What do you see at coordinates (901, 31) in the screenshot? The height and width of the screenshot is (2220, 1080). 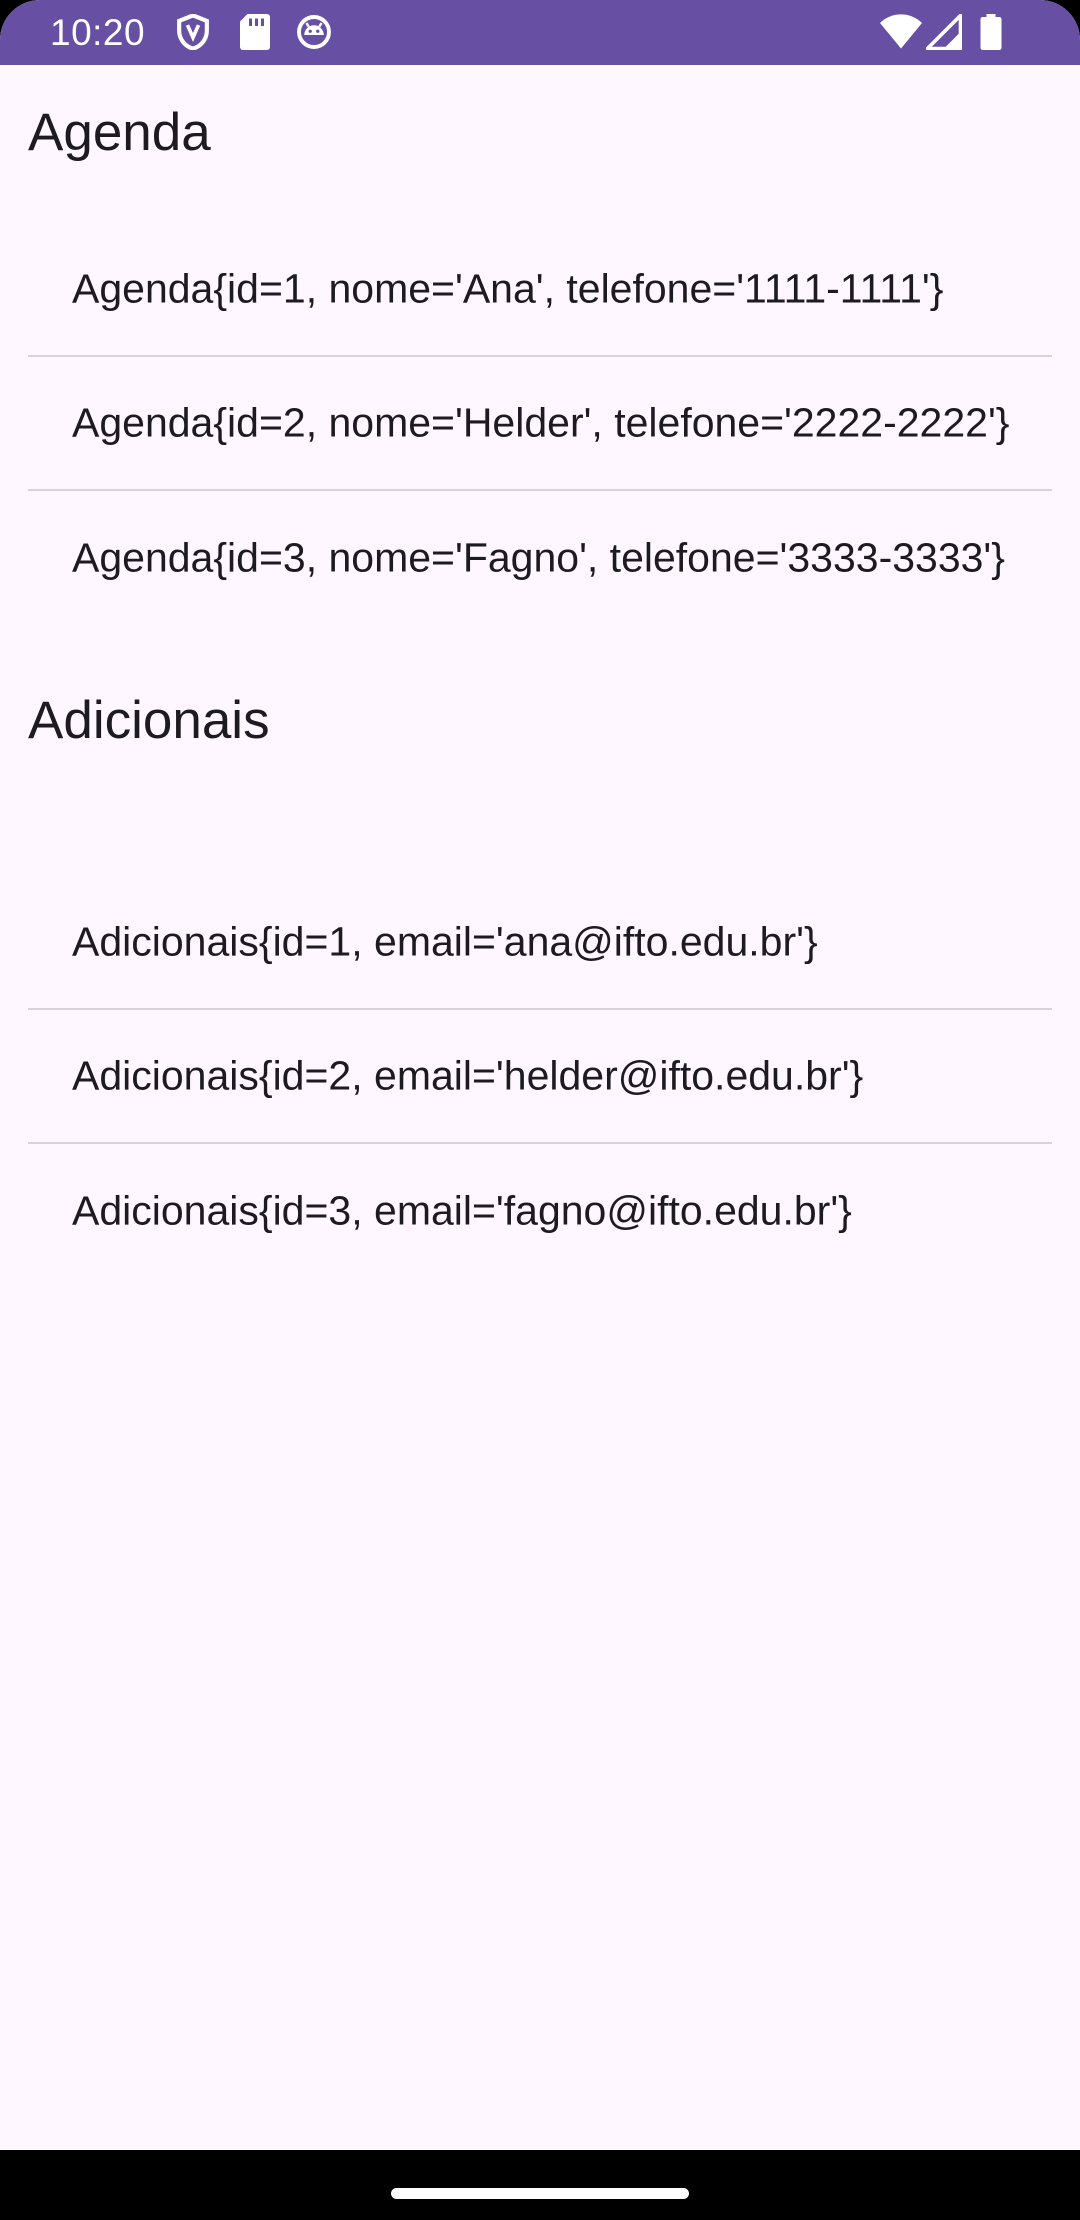 I see `wifi-icon` at bounding box center [901, 31].